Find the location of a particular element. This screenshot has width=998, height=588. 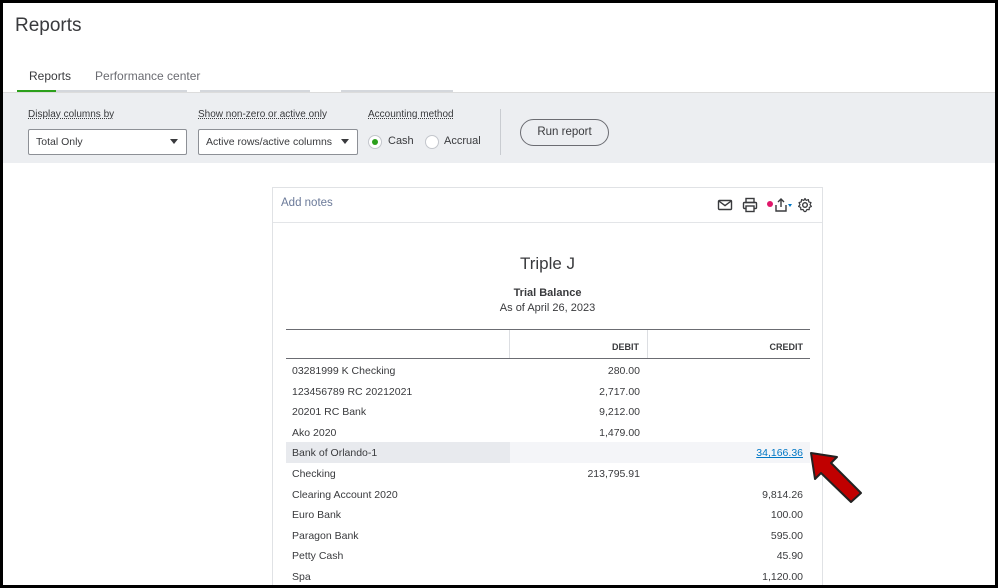

account-cell: Paragon Bank is located at coordinates (398, 535).